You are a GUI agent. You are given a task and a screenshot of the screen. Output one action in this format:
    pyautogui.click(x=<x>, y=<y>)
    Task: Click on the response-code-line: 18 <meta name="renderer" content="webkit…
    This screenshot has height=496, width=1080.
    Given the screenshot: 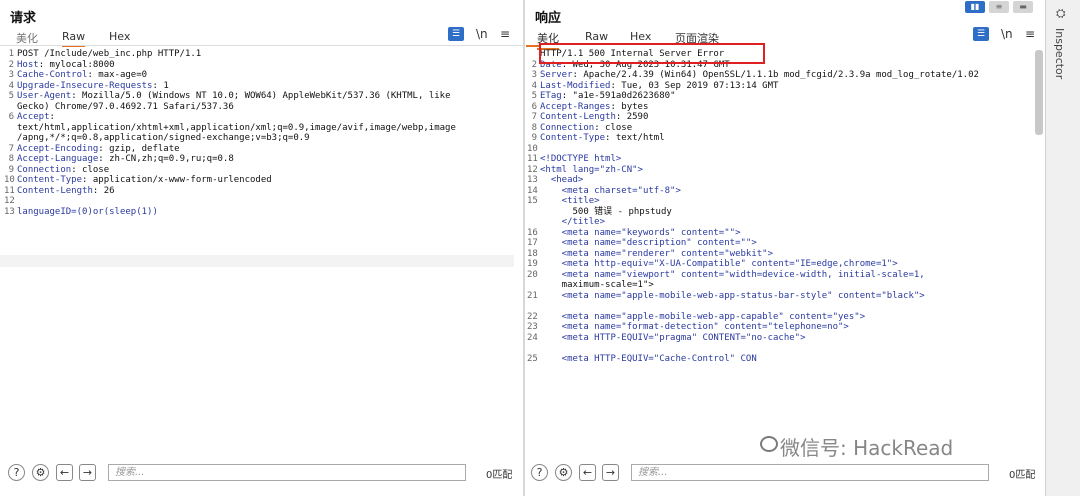 What is the action you would take?
    pyautogui.click(x=753, y=254)
    